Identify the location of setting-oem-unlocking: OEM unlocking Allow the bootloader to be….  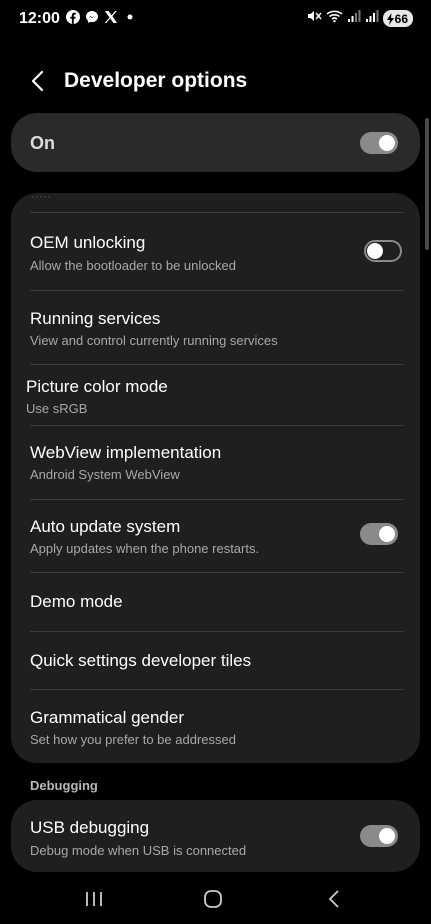
(215, 251).